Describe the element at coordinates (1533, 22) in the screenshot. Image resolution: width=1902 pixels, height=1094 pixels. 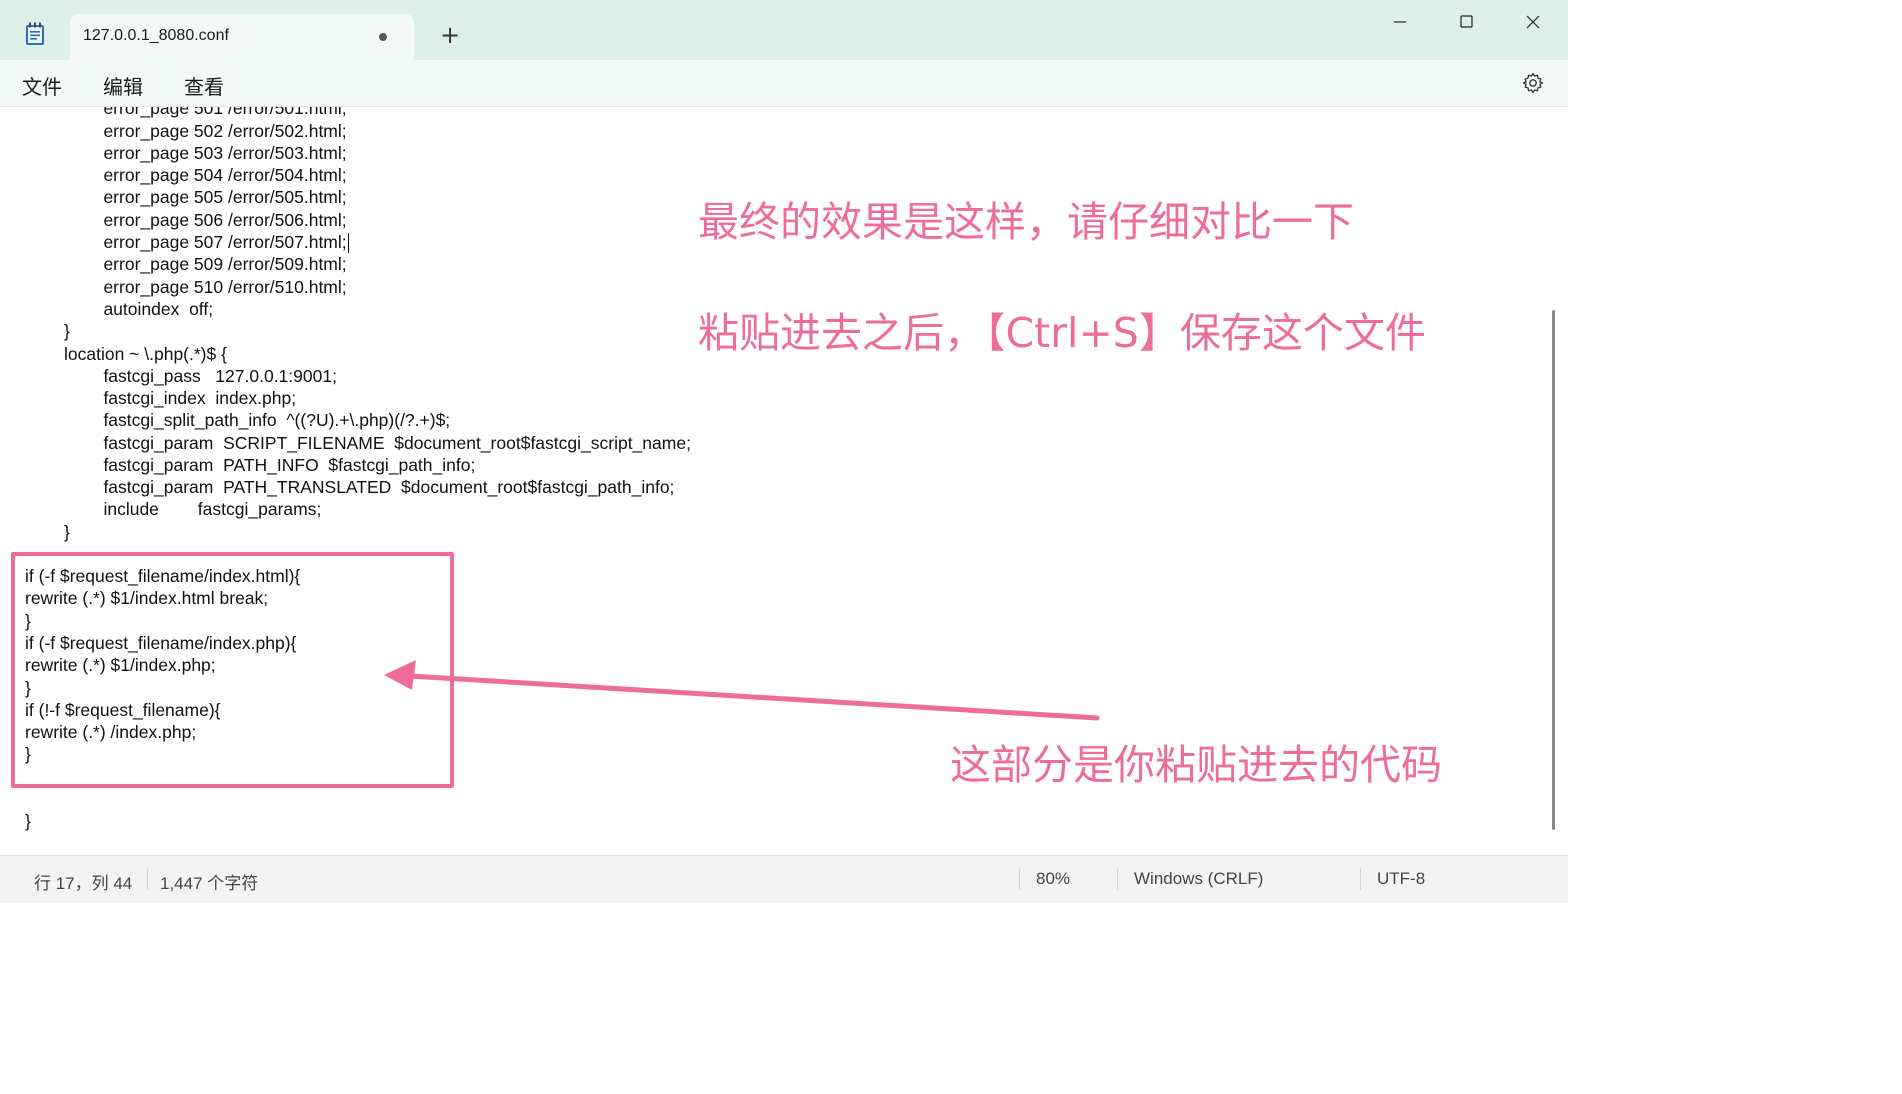
I see `close-icon` at that location.